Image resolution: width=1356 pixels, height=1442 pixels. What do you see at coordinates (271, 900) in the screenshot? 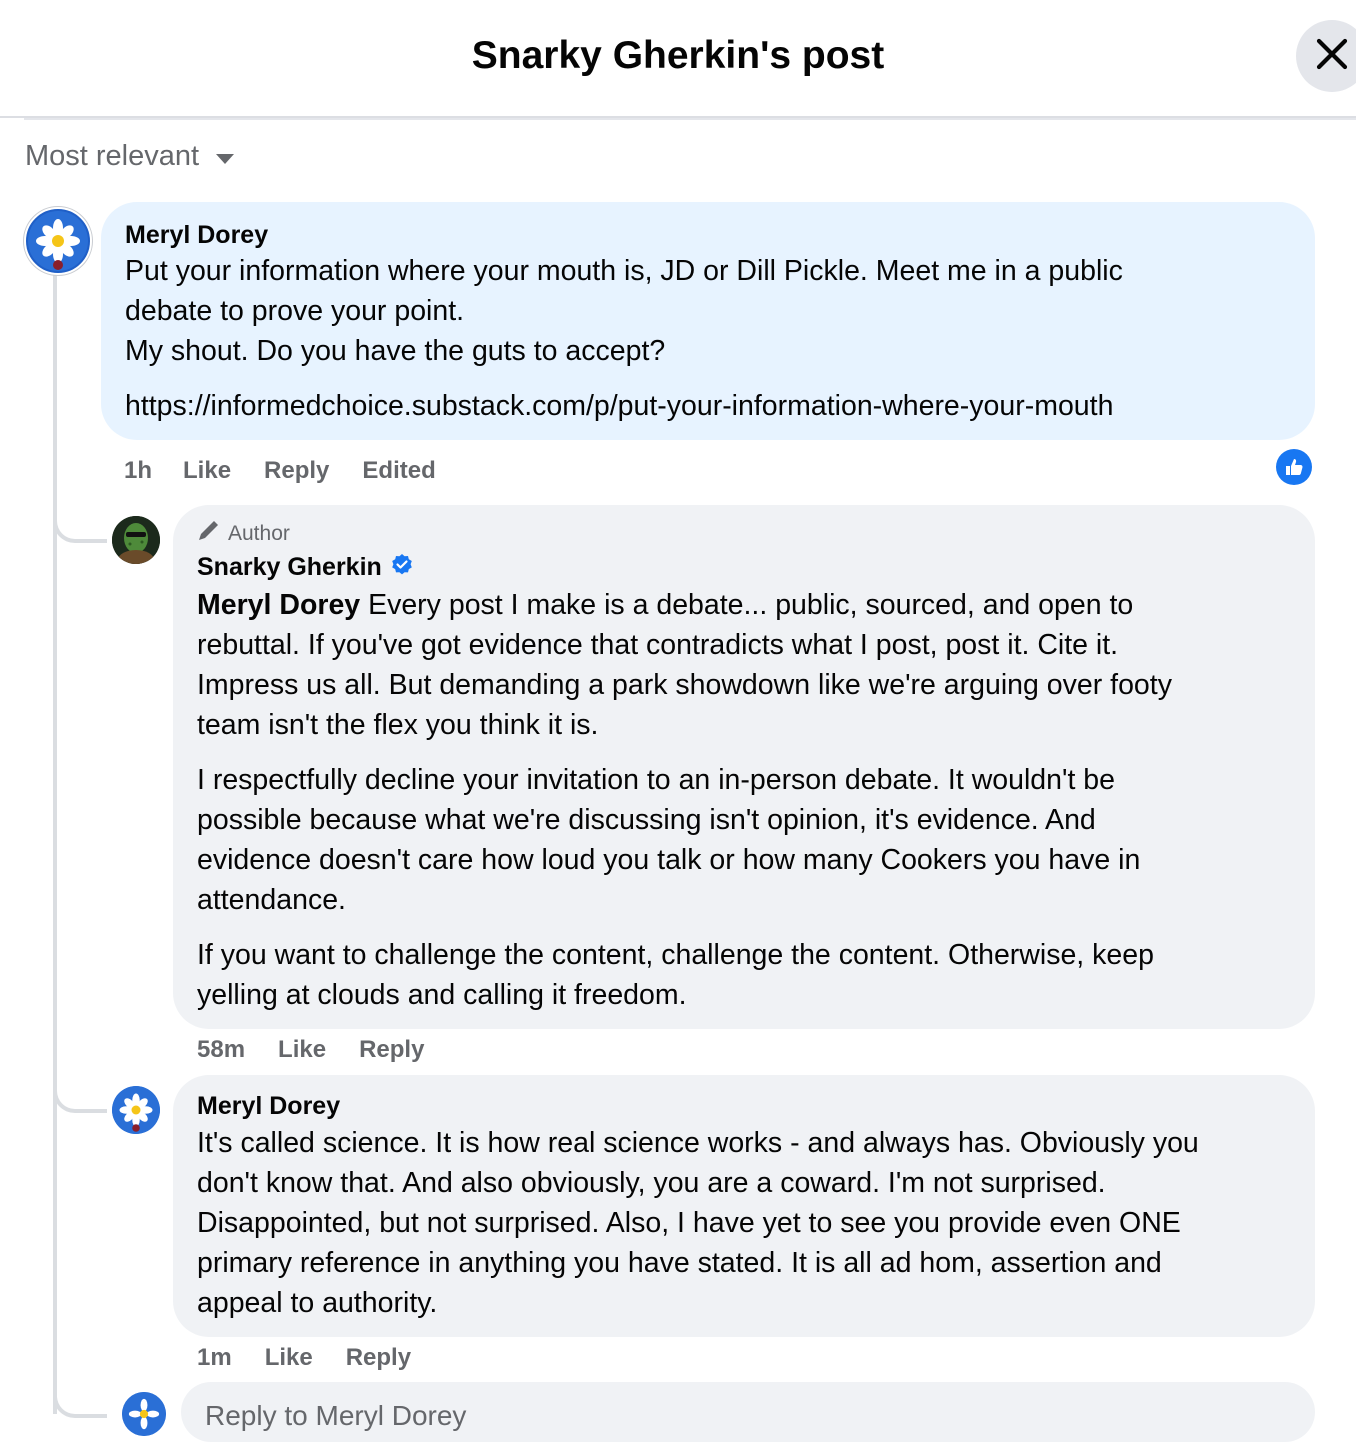
I see `comment-line: attendance.` at bounding box center [271, 900].